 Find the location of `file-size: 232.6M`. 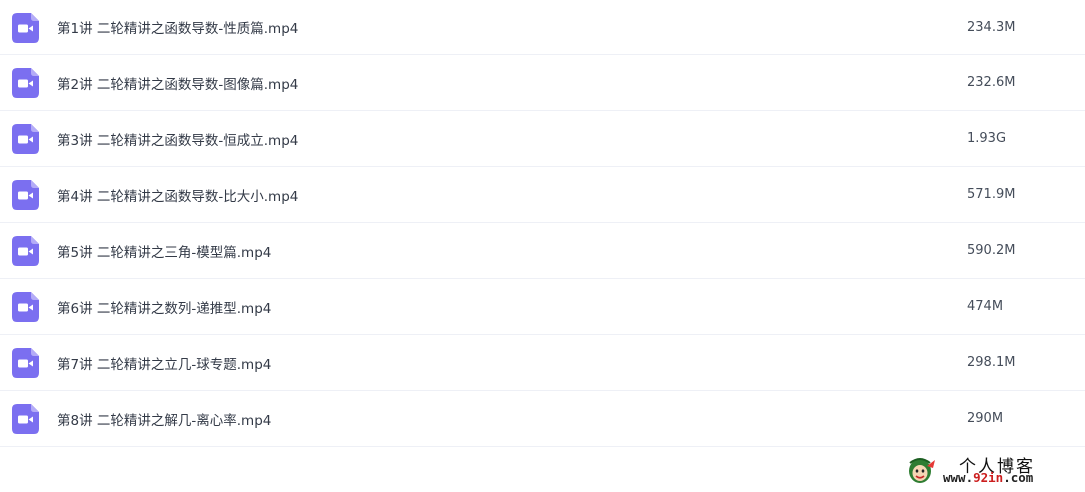

file-size: 232.6M is located at coordinates (991, 82).